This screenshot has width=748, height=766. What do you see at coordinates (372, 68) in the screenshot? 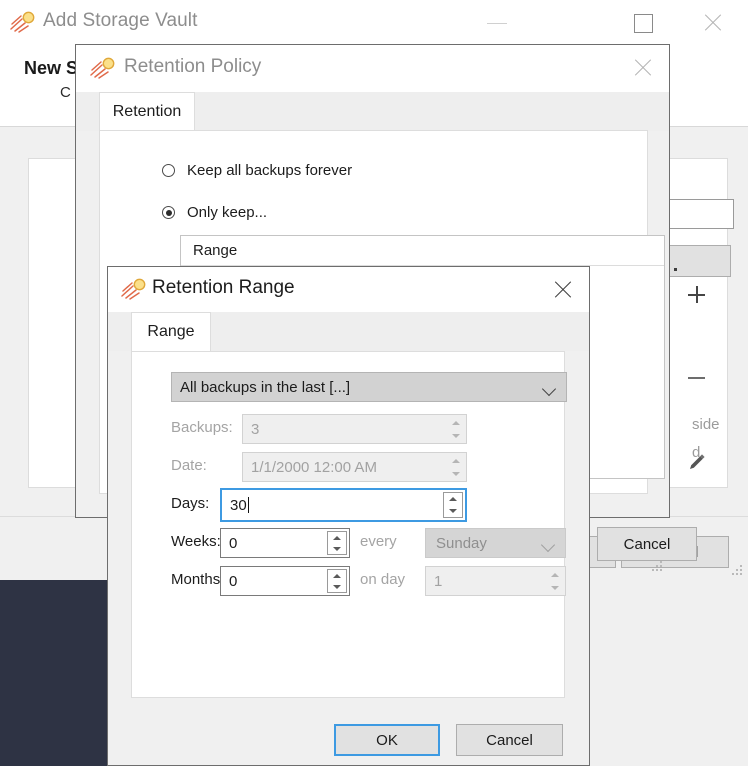
I see `retention-policy-titlebar: Retention Policy` at bounding box center [372, 68].